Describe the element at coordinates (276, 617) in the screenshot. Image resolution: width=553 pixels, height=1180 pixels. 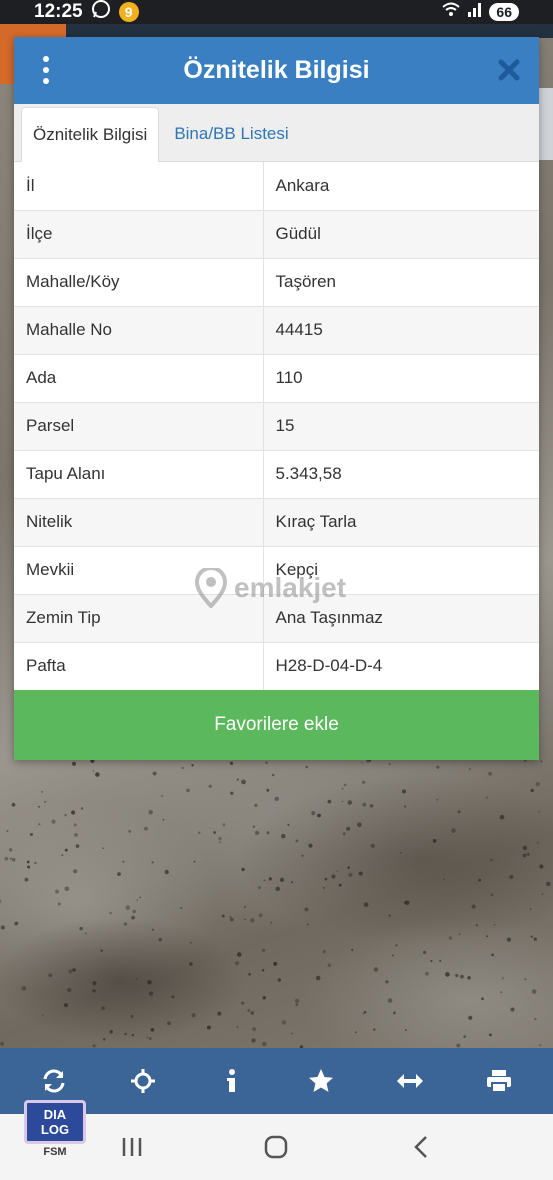
I see `table-row: Zemin Tip Ana Taşınmaz` at that location.